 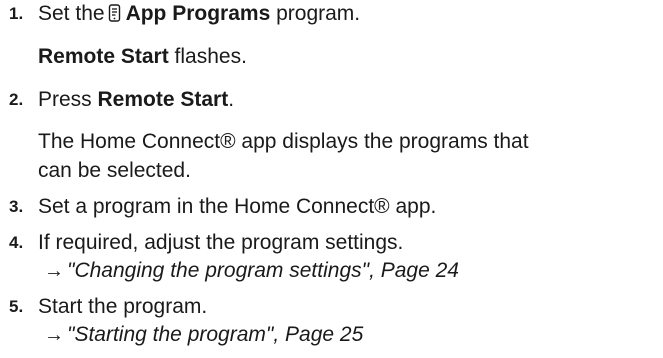 I want to click on step-text: Press Remote Start., so click(x=136, y=100).